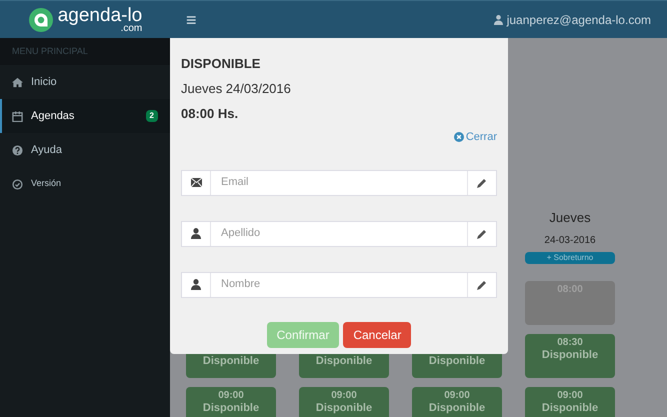 This screenshot has height=417, width=667. What do you see at coordinates (152, 116) in the screenshot?
I see `count-badge: 2` at bounding box center [152, 116].